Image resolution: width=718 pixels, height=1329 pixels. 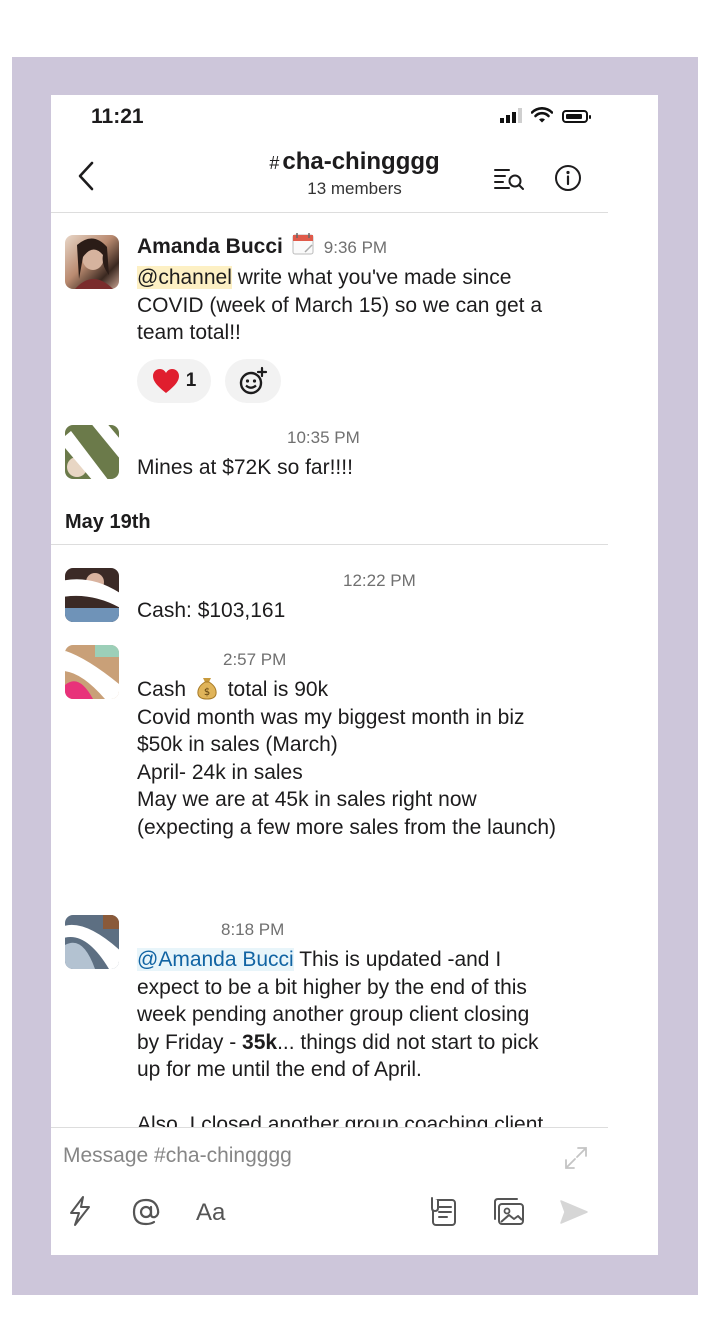 I want to click on send-icon, so click(x=574, y=1212).